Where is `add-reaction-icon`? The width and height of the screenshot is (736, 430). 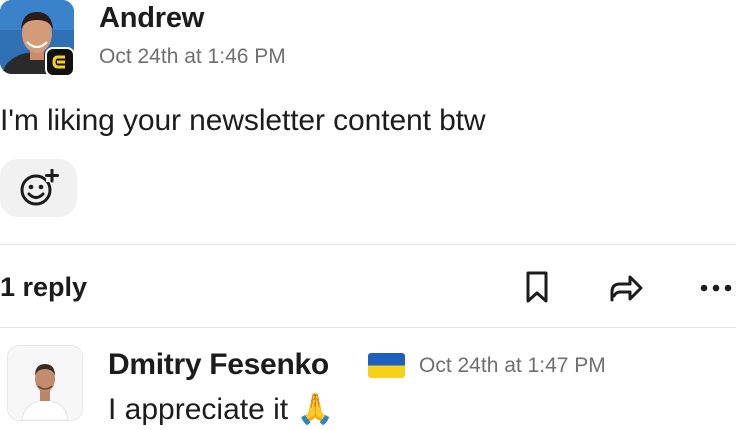 add-reaction-icon is located at coordinates (39, 187).